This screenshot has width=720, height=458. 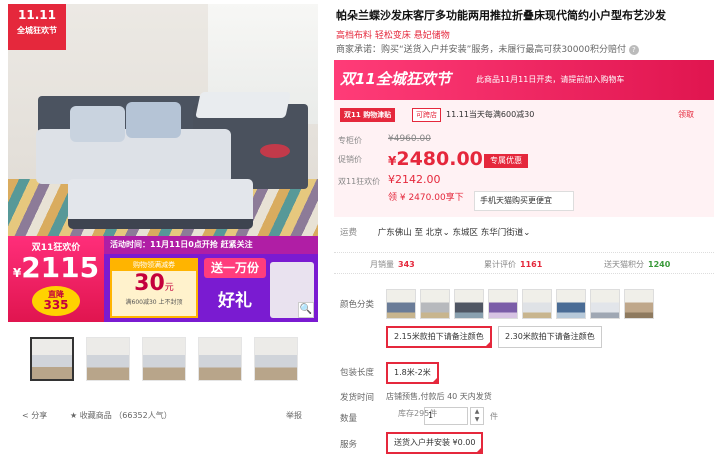 I want to click on quantity-input: 1, so click(x=446, y=416).